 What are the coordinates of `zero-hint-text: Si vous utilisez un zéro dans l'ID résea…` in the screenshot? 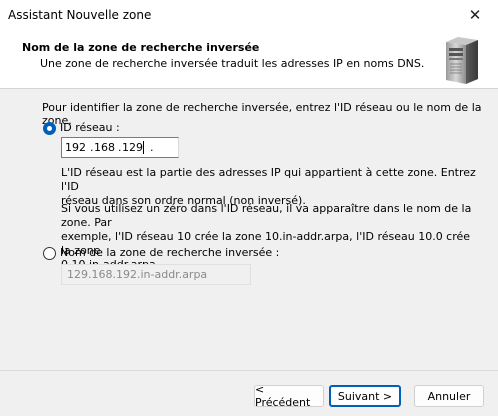 It's located at (271, 237).